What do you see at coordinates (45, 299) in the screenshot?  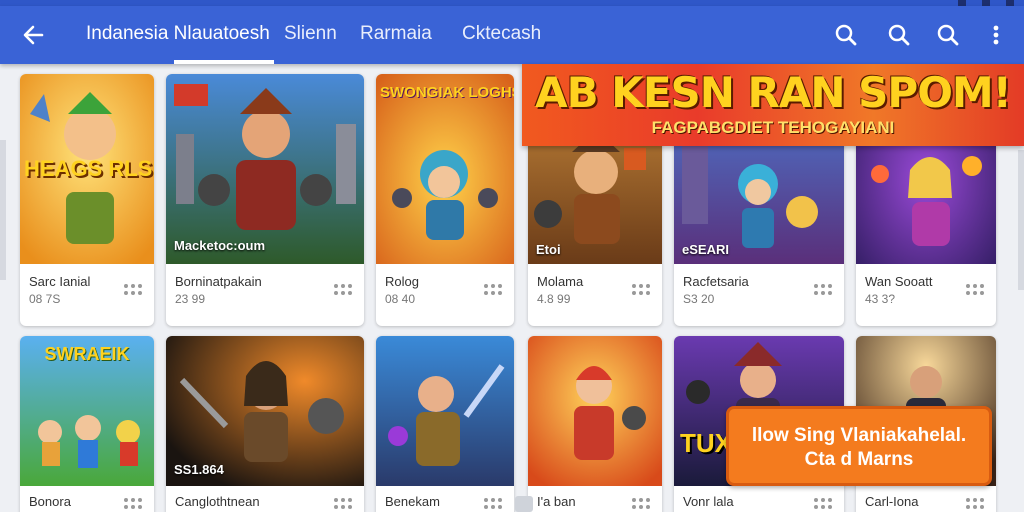 I see `app-rating: 08 7S` at bounding box center [45, 299].